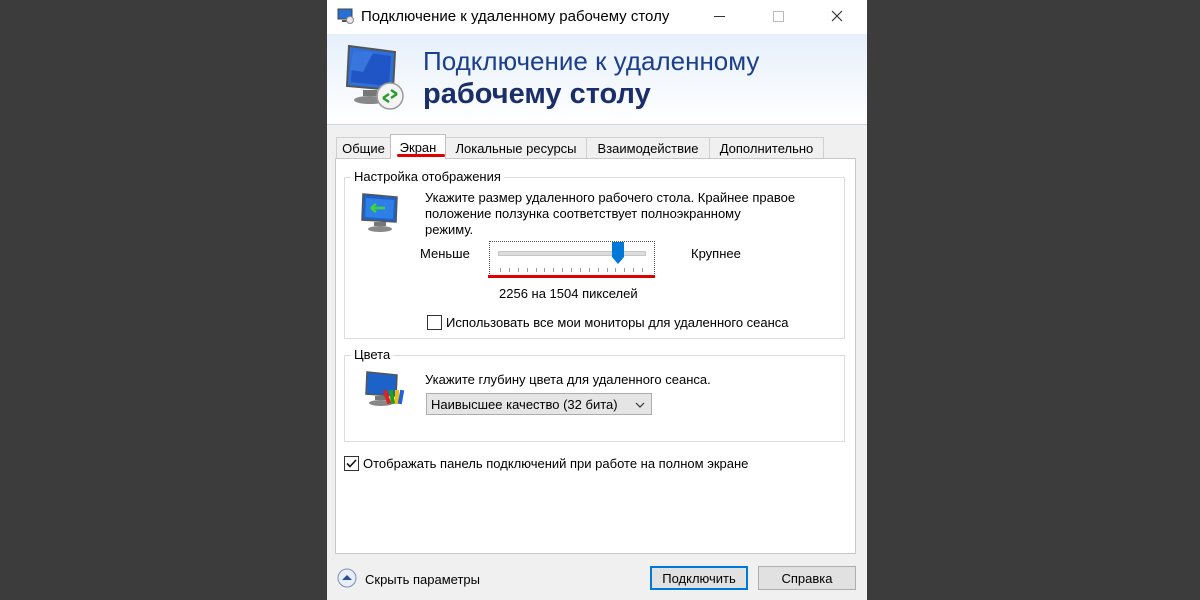  I want to click on slider-min-label: Меньше, so click(445, 253).